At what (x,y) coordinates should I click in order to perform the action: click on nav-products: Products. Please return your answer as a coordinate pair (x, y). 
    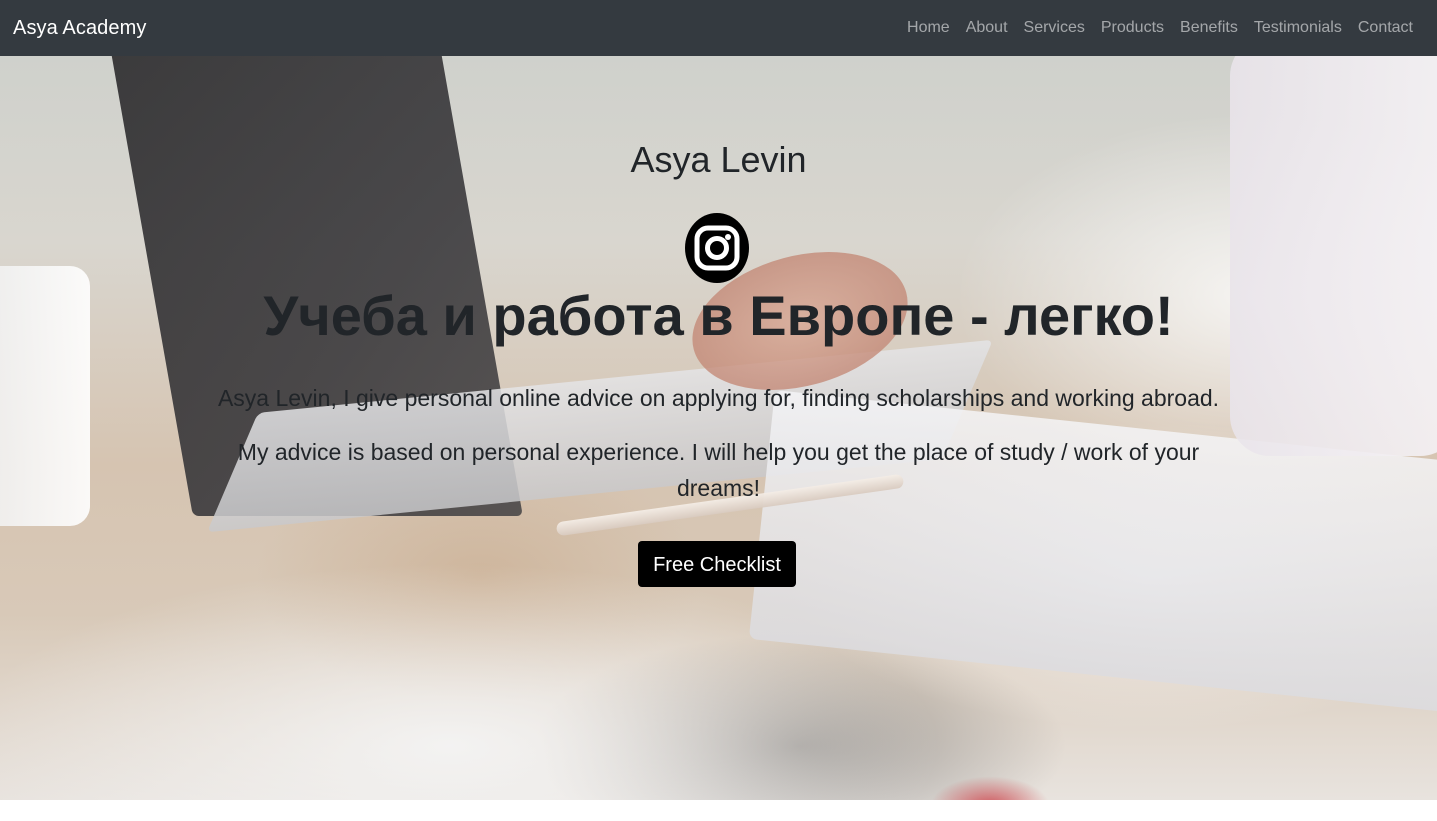
    Looking at the image, I should click on (1132, 28).